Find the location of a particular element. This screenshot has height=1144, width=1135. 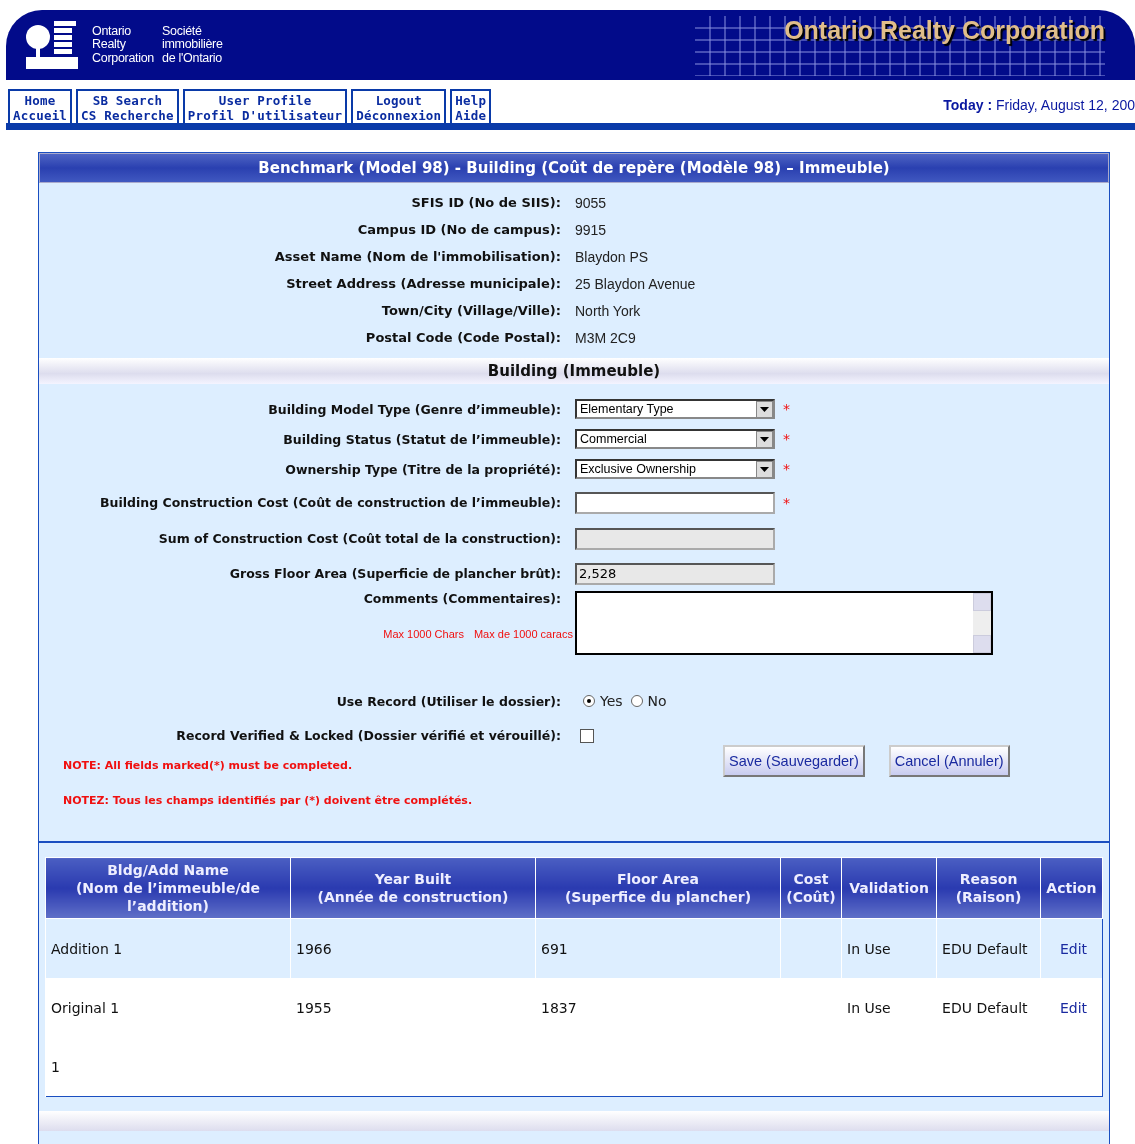

hint-text: Max 1000 Chars is located at coordinates (423, 634).